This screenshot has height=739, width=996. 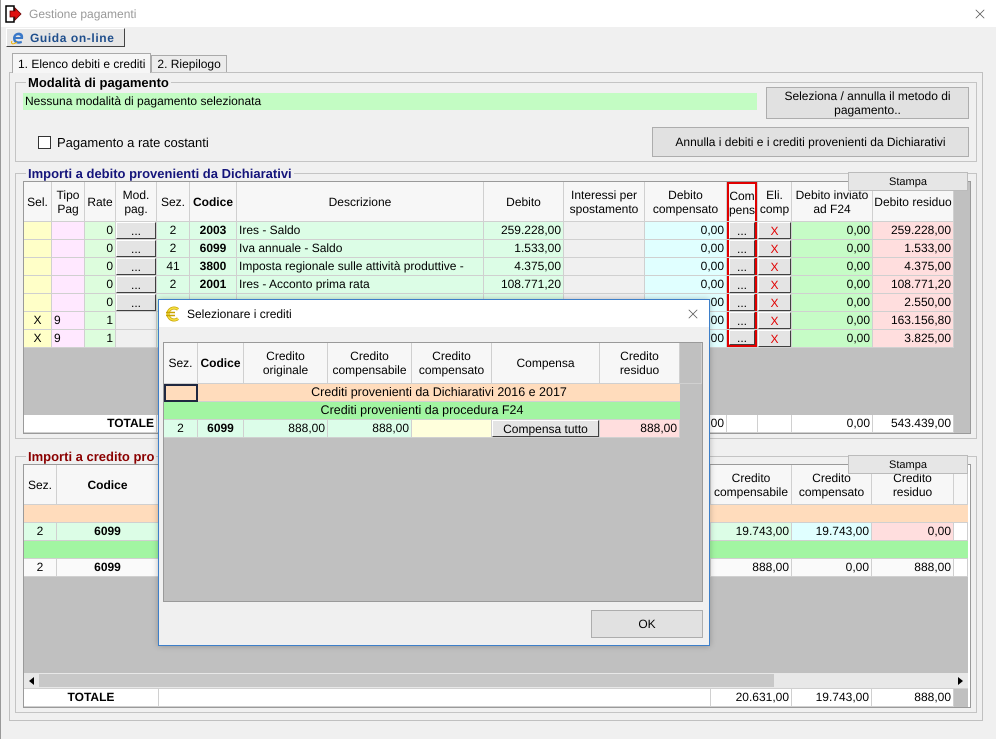 What do you see at coordinates (832, 485) in the screenshot?
I see `column-header: Credito compensato` at bounding box center [832, 485].